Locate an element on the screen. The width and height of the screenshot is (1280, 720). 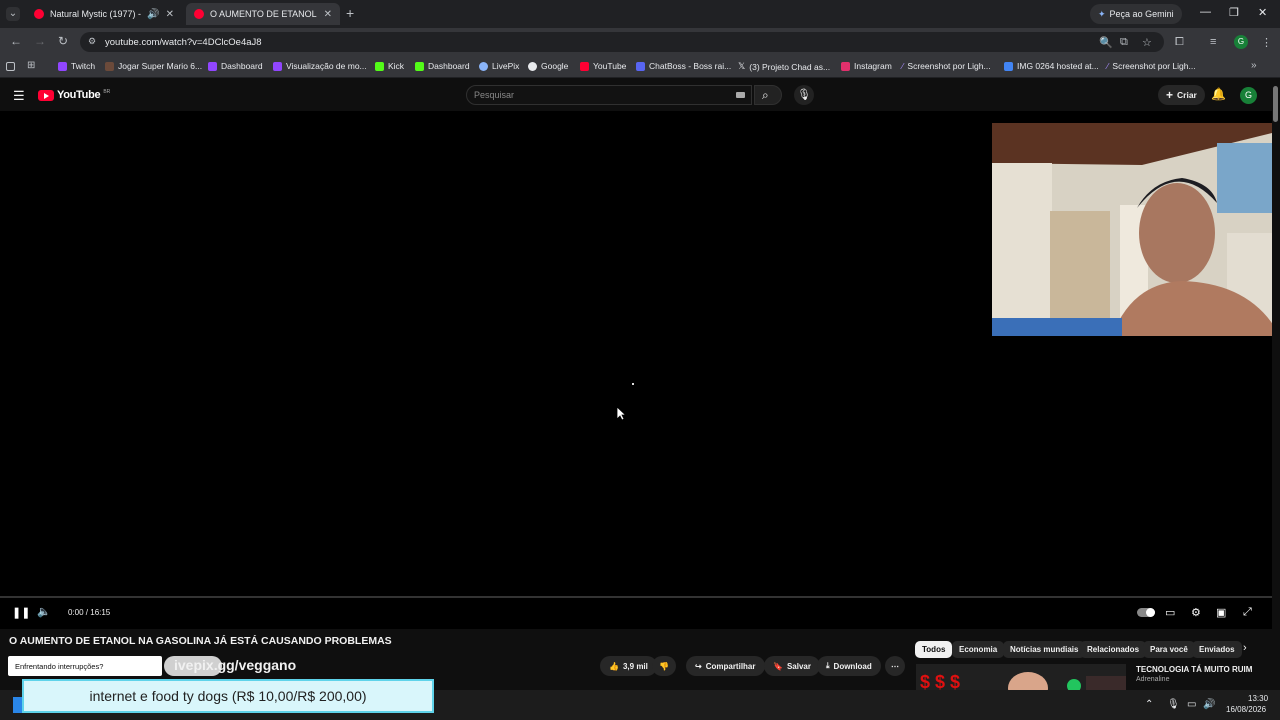
livepix-icon is located at coordinates (483, 66).